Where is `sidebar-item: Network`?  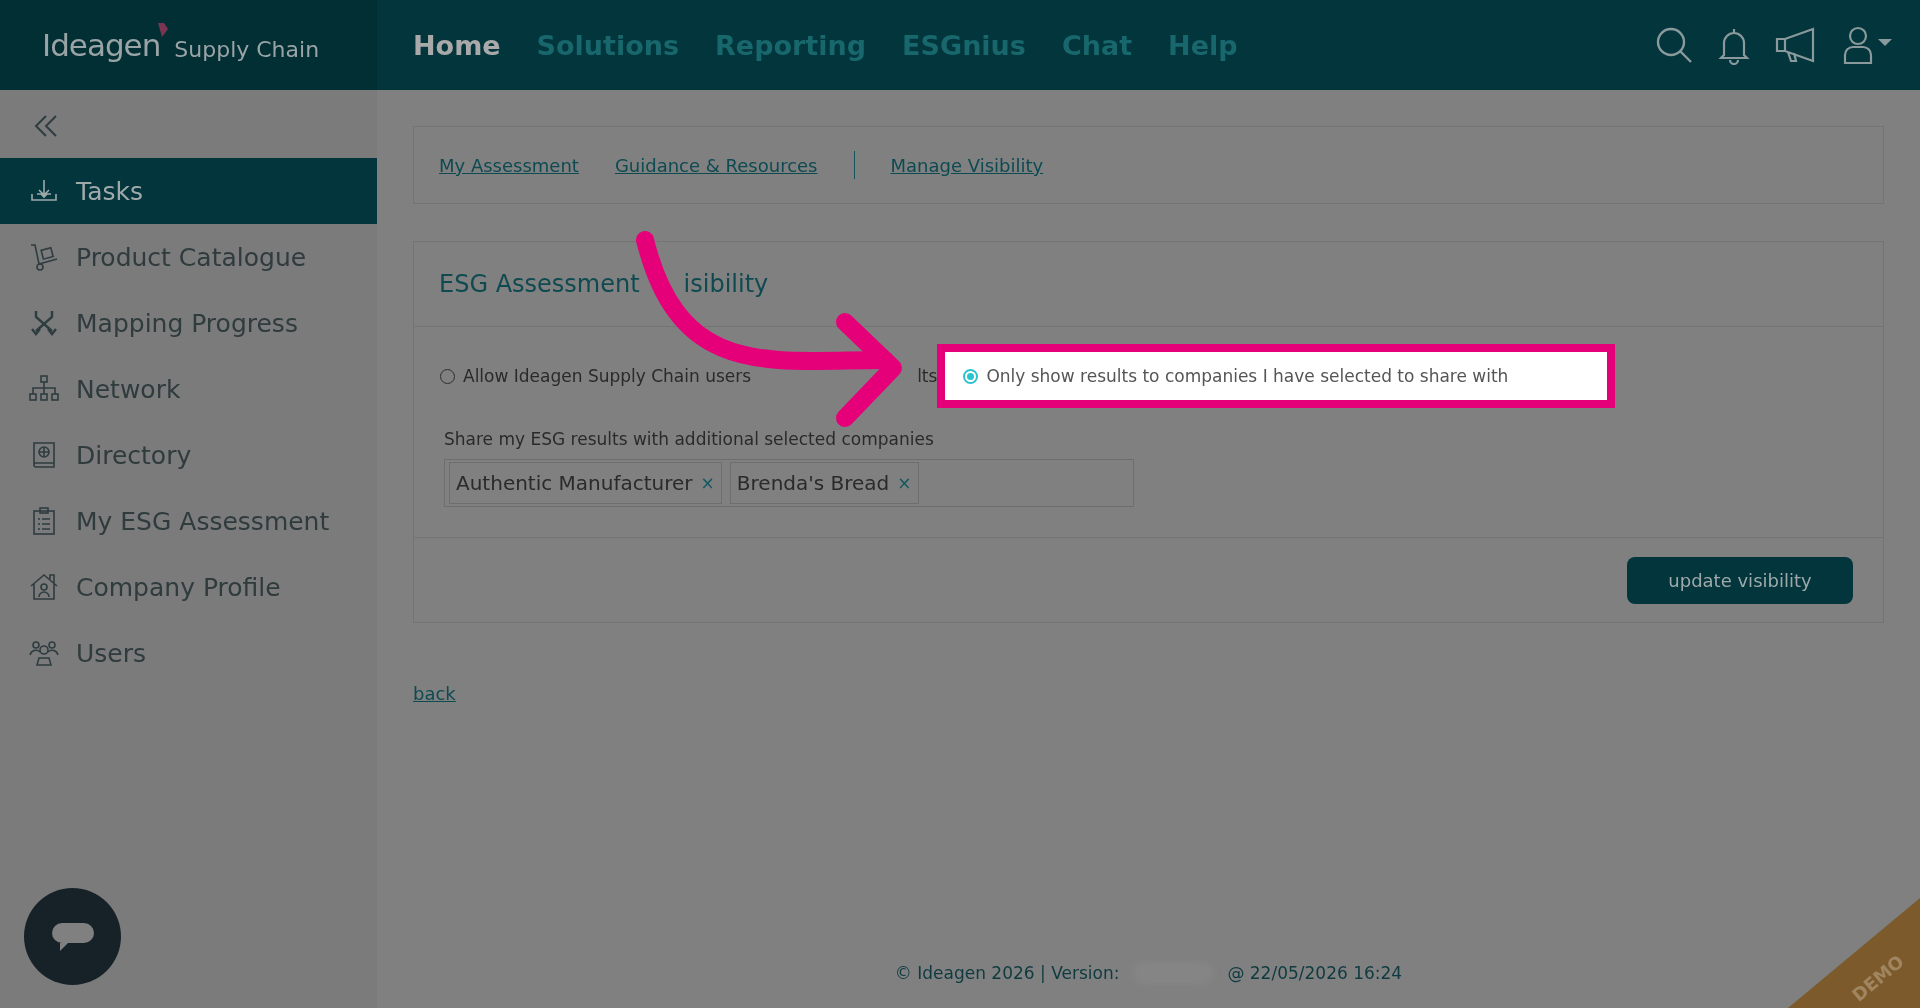
sidebar-item: Network is located at coordinates (188, 389).